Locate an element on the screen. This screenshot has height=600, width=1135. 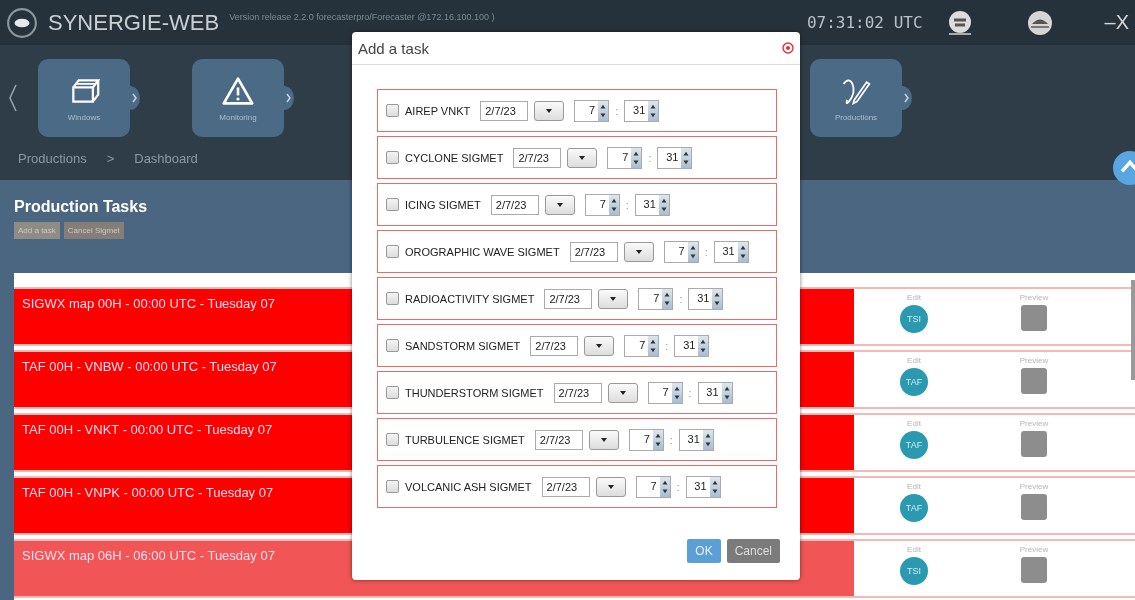
clock-text: 07:31:02 UTC is located at coordinates (864, 22).